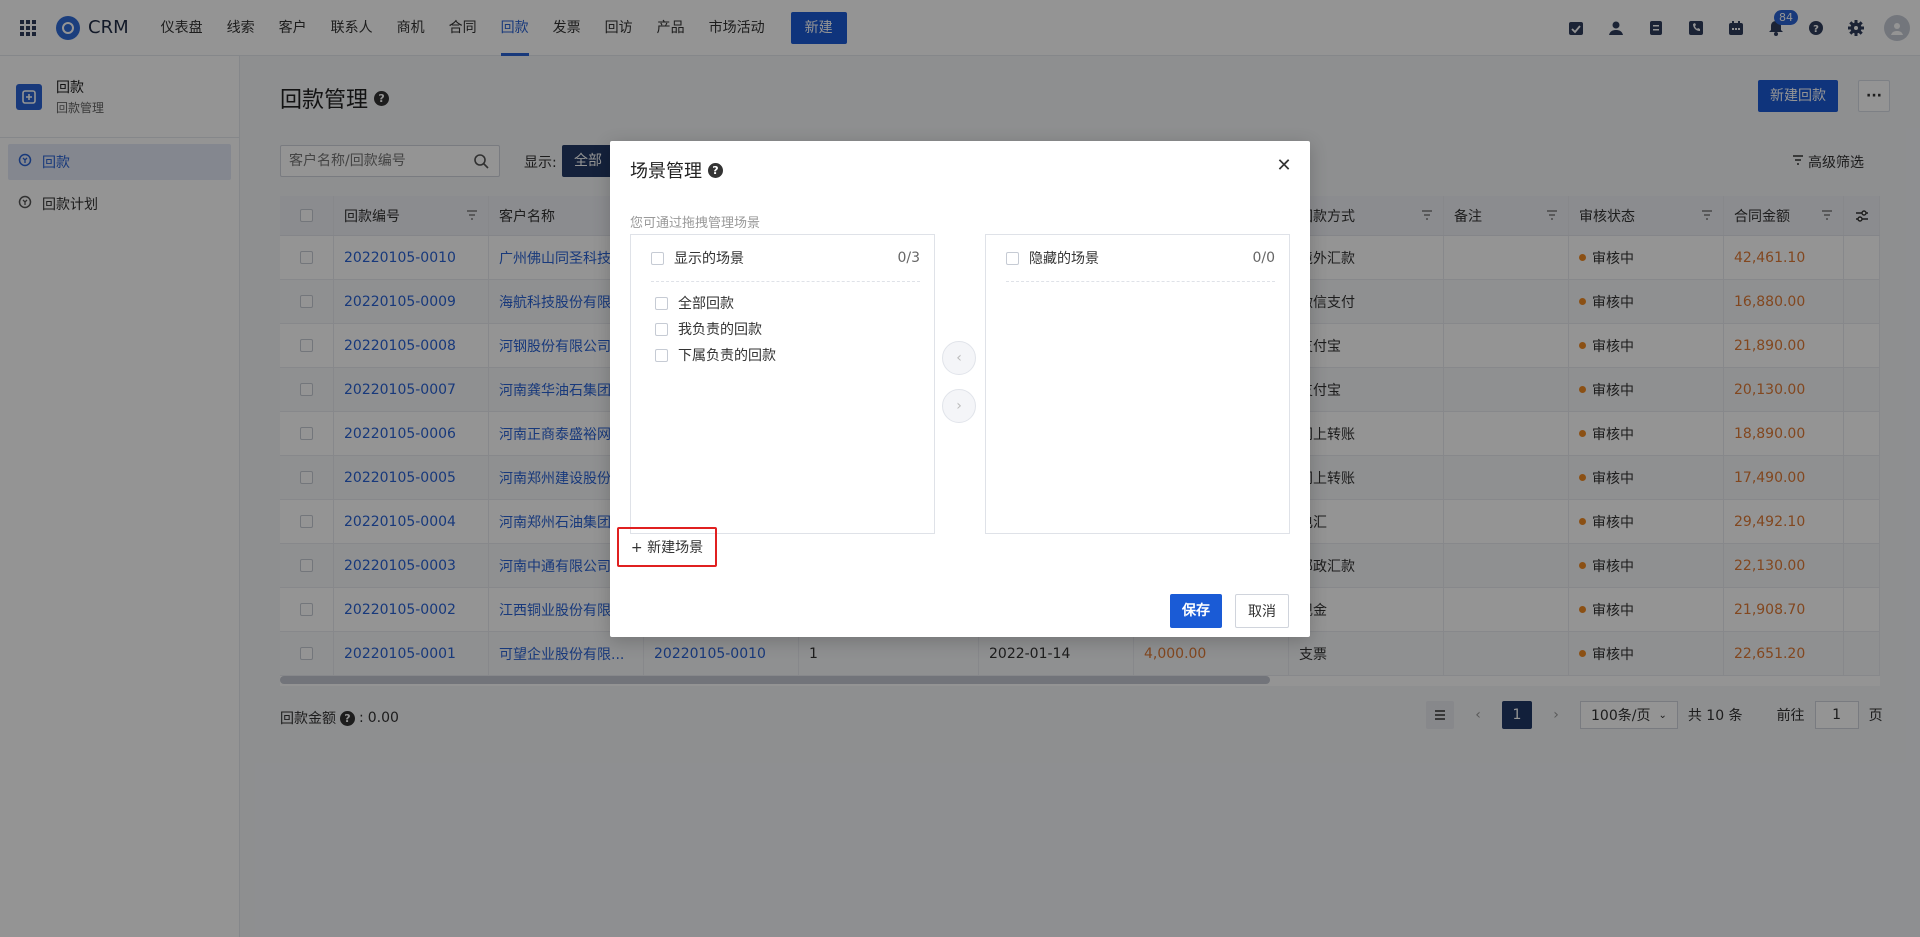  Describe the element at coordinates (959, 406) in the screenshot. I see `move-right-button: ›` at that location.